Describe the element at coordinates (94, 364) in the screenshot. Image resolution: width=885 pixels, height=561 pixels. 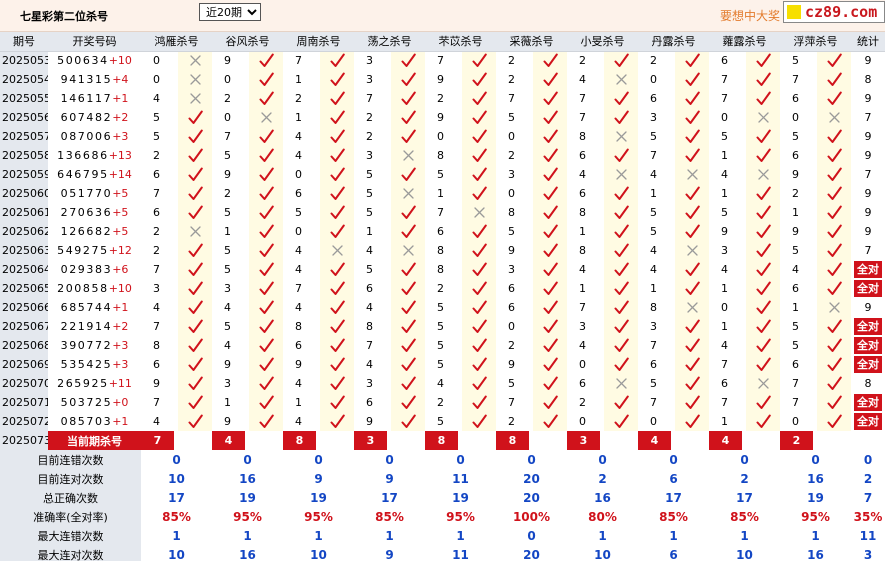
I see `winning-number-cell: 535425+3` at that location.